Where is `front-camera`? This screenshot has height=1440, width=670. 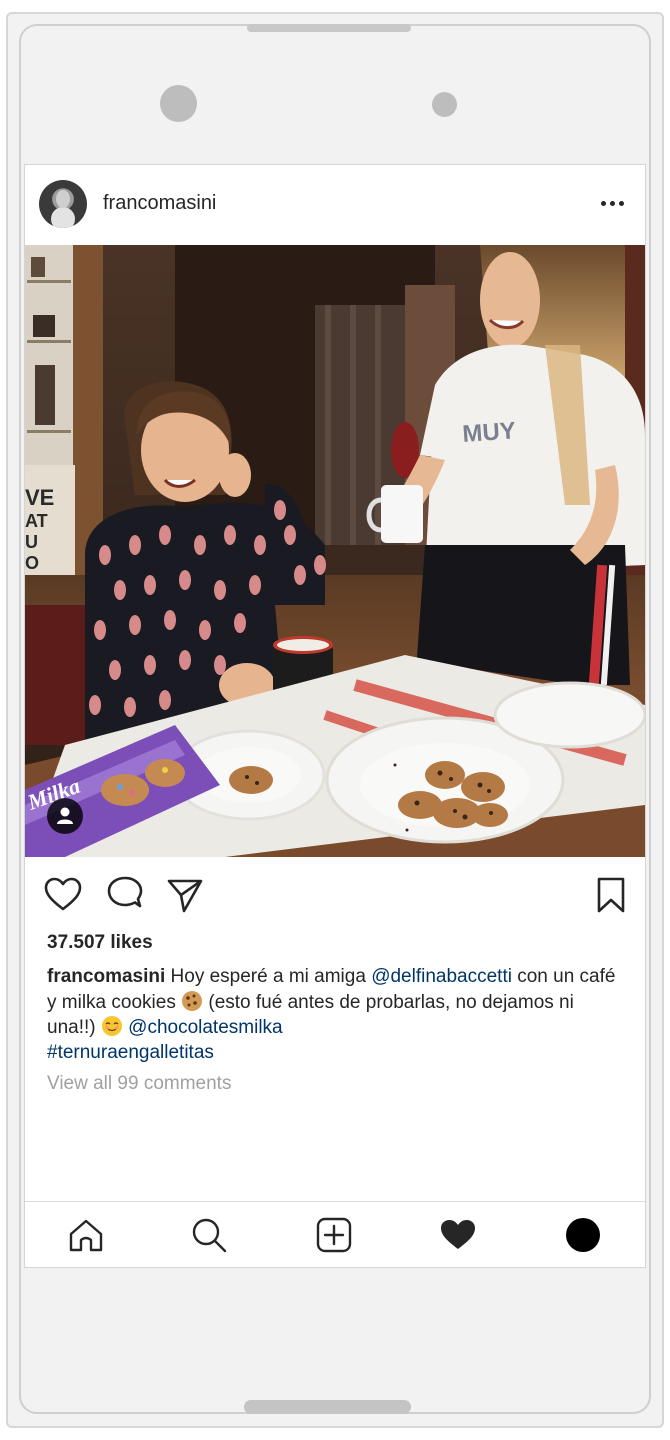 front-camera is located at coordinates (178, 103).